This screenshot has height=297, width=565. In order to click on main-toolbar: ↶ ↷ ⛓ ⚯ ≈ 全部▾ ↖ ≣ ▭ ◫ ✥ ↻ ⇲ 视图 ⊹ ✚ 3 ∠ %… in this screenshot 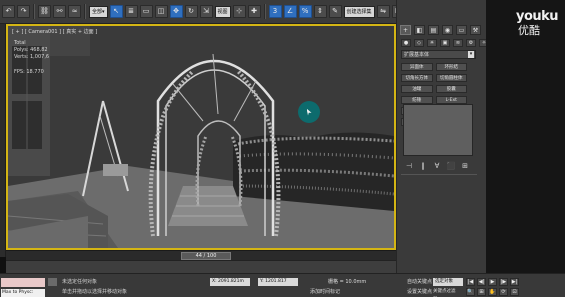, I will do `click(240, 12)`.